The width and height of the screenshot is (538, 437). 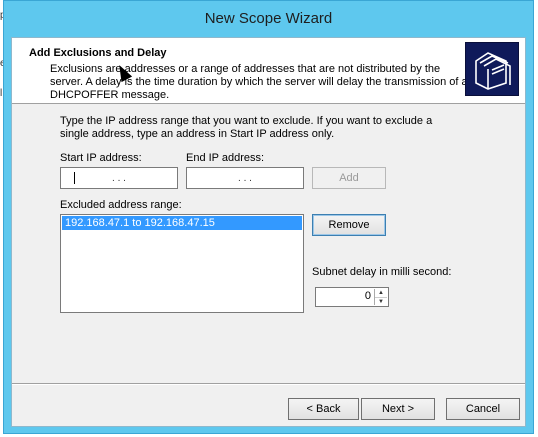 I want to click on spin-up-icon: ▲, so click(x=381, y=293).